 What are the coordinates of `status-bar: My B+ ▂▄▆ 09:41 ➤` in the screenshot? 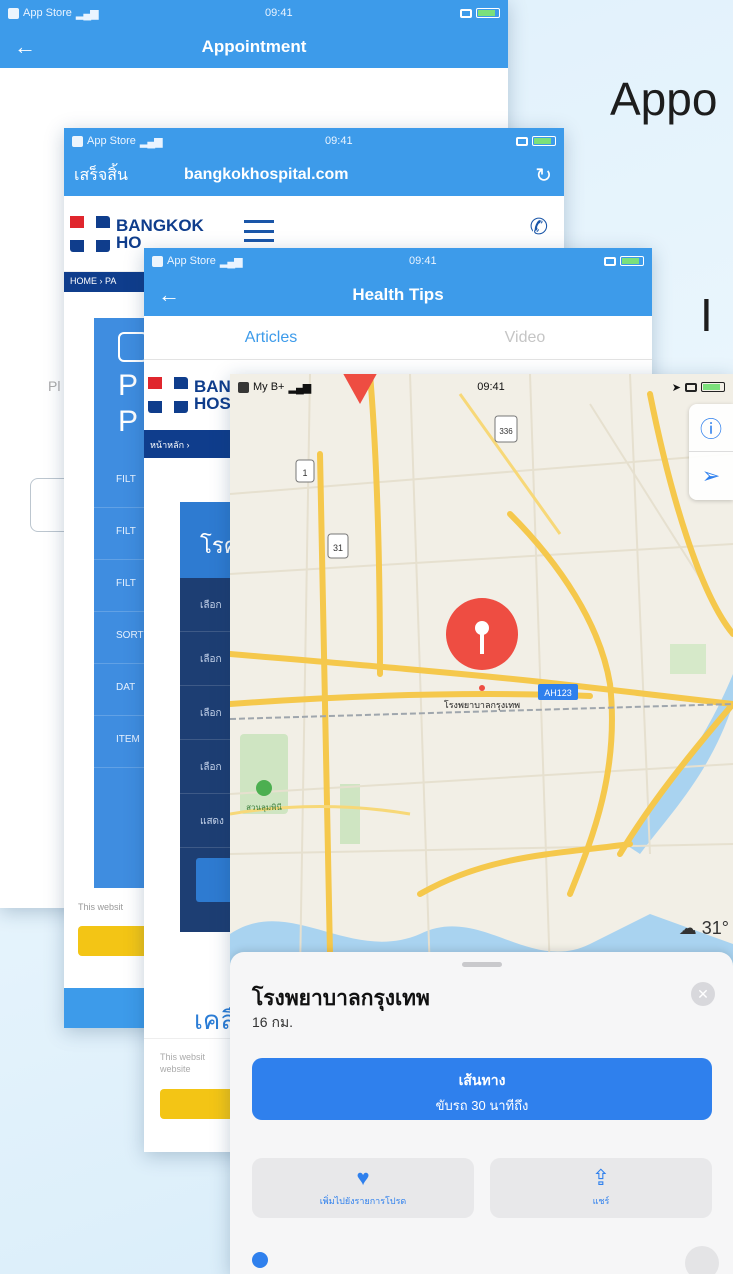 It's located at (481, 387).